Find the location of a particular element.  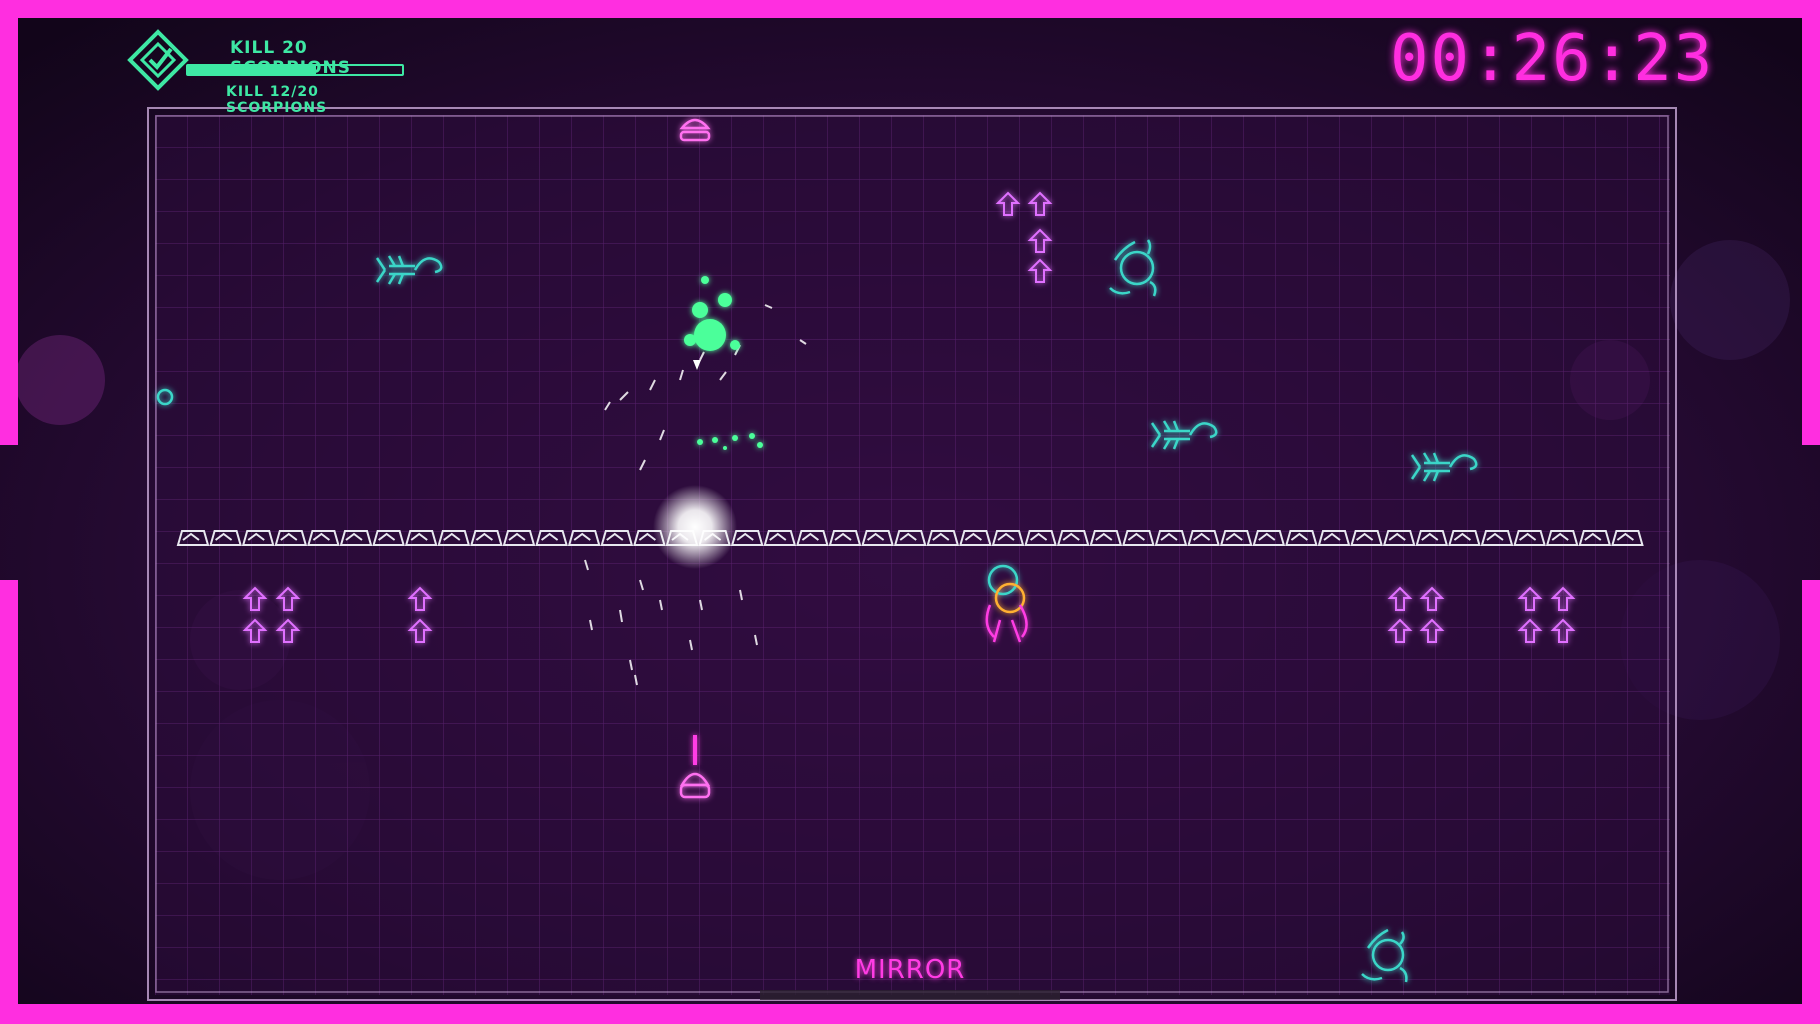

mode-strip is located at coordinates (910, 995).